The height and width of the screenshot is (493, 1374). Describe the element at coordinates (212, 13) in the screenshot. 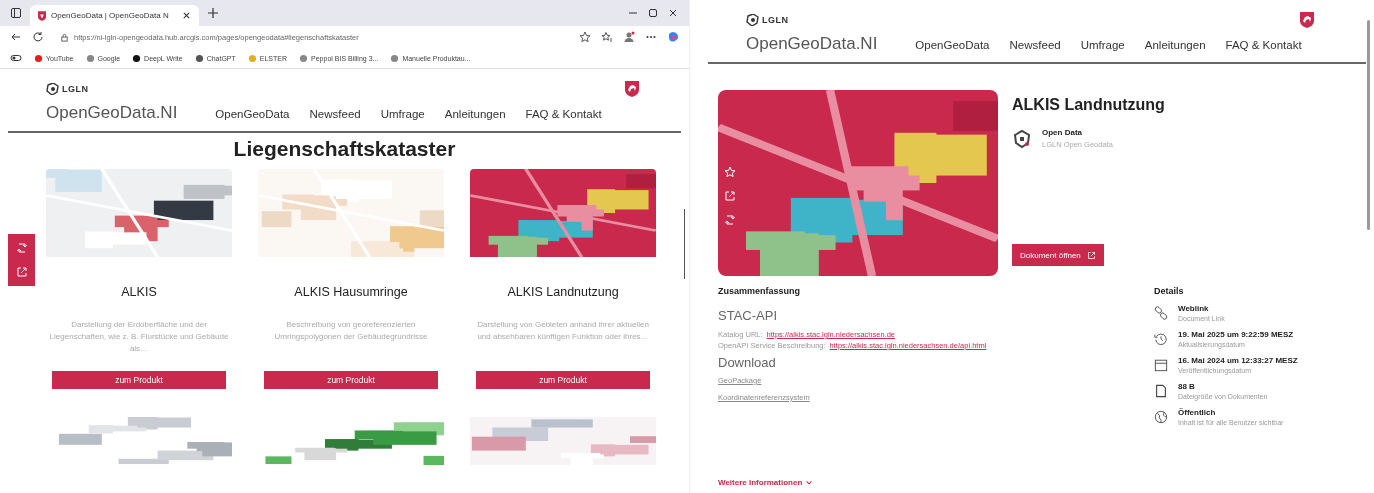

I see `new-tab-icon` at that location.